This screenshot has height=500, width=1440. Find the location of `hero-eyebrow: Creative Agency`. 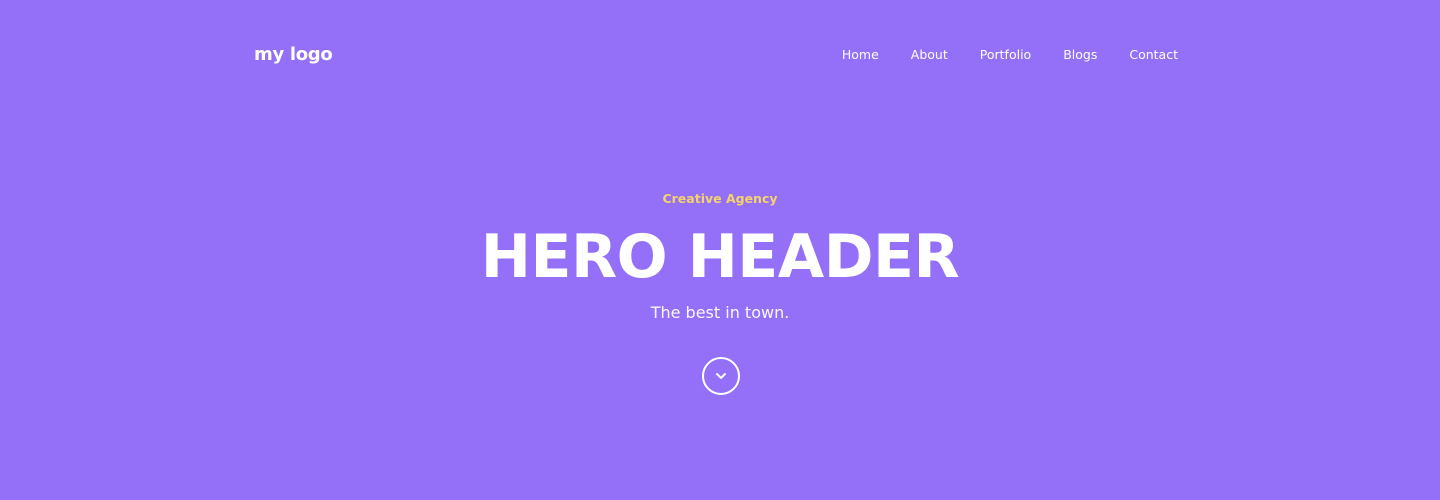

hero-eyebrow: Creative Agency is located at coordinates (720, 198).